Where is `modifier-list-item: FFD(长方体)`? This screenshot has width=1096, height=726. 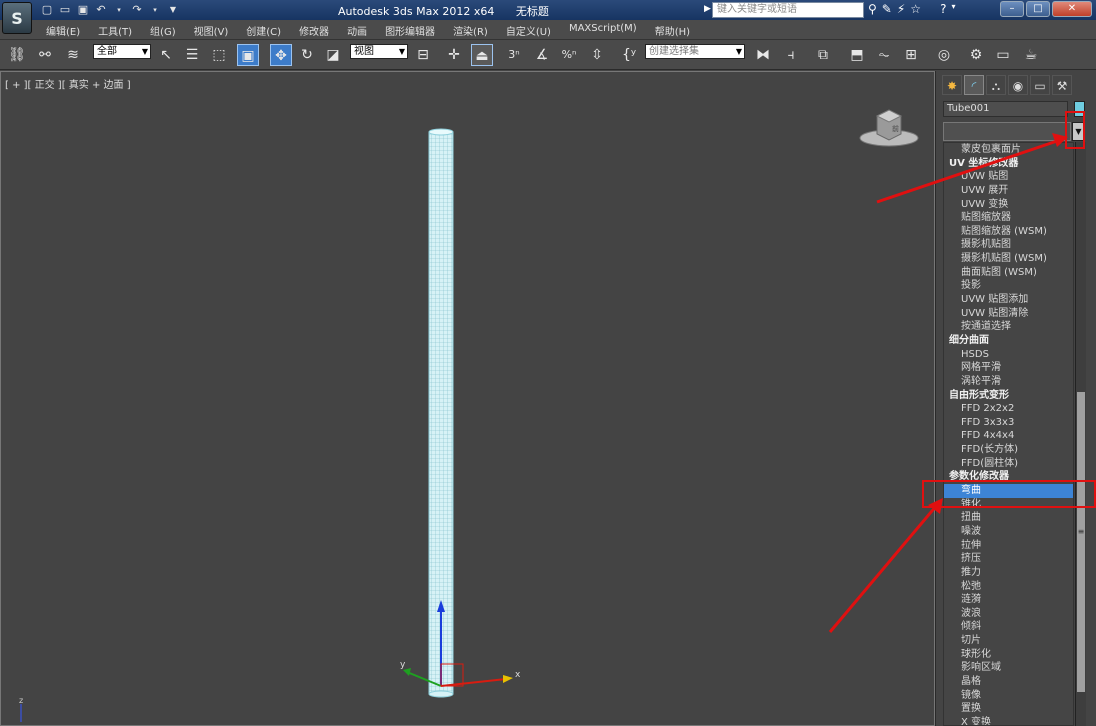 modifier-list-item: FFD(长方体) is located at coordinates (1008, 450).